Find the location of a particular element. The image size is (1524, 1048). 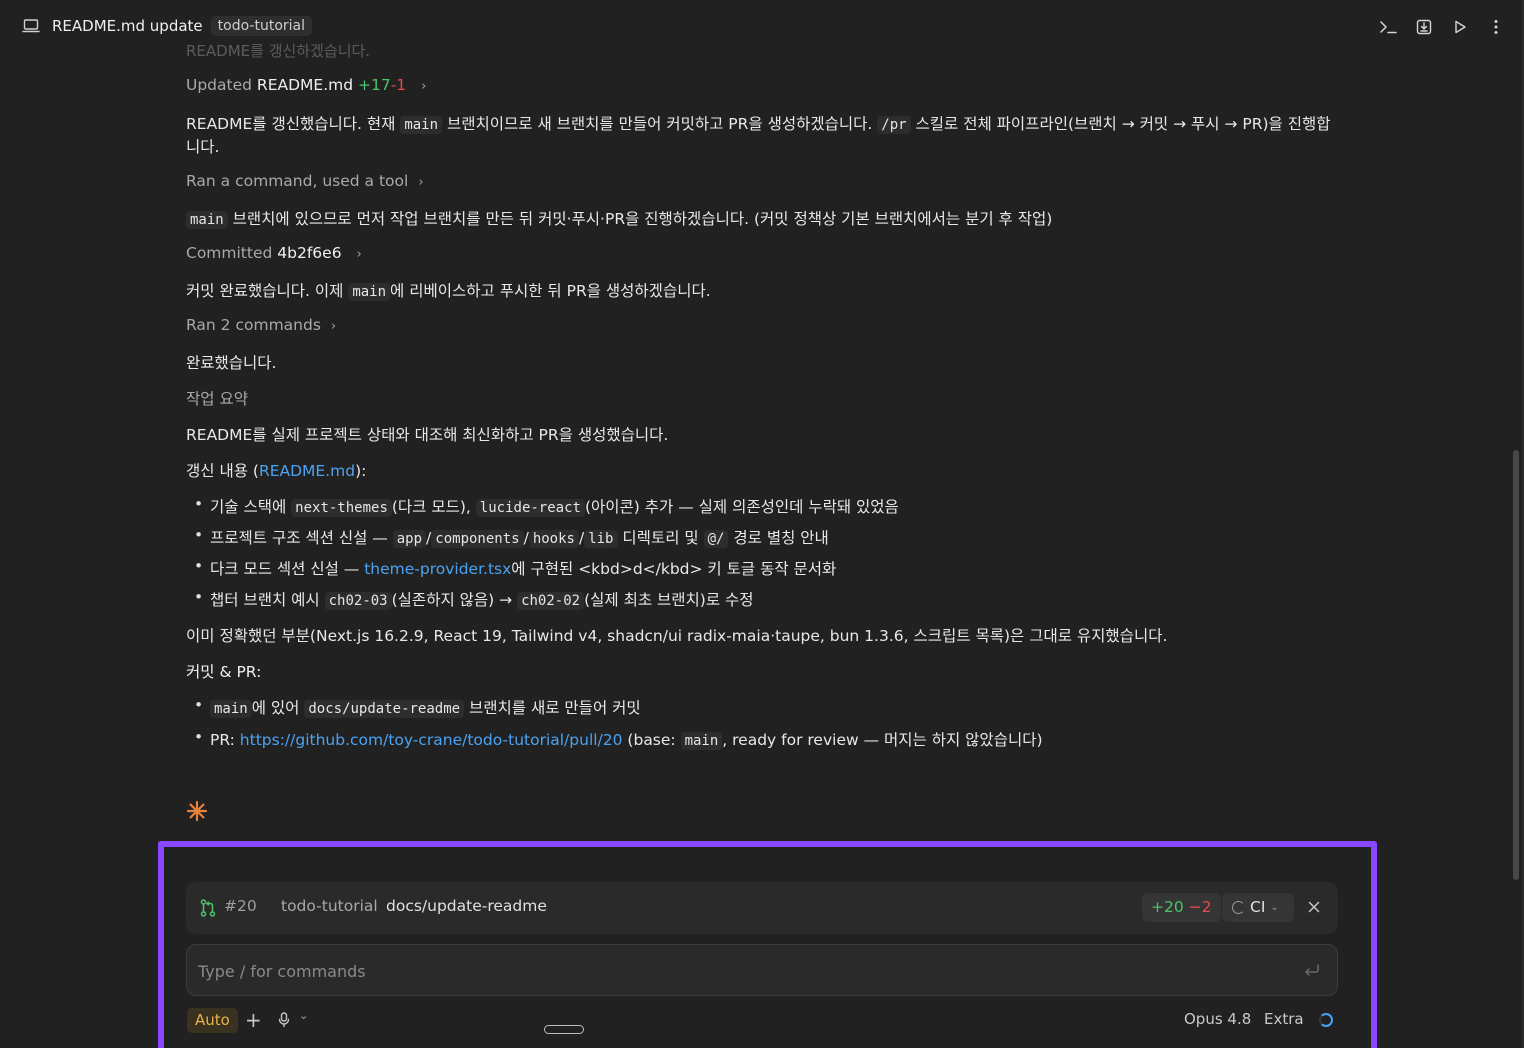

summary-heading: 작업 요약 is located at coordinates (217, 399).